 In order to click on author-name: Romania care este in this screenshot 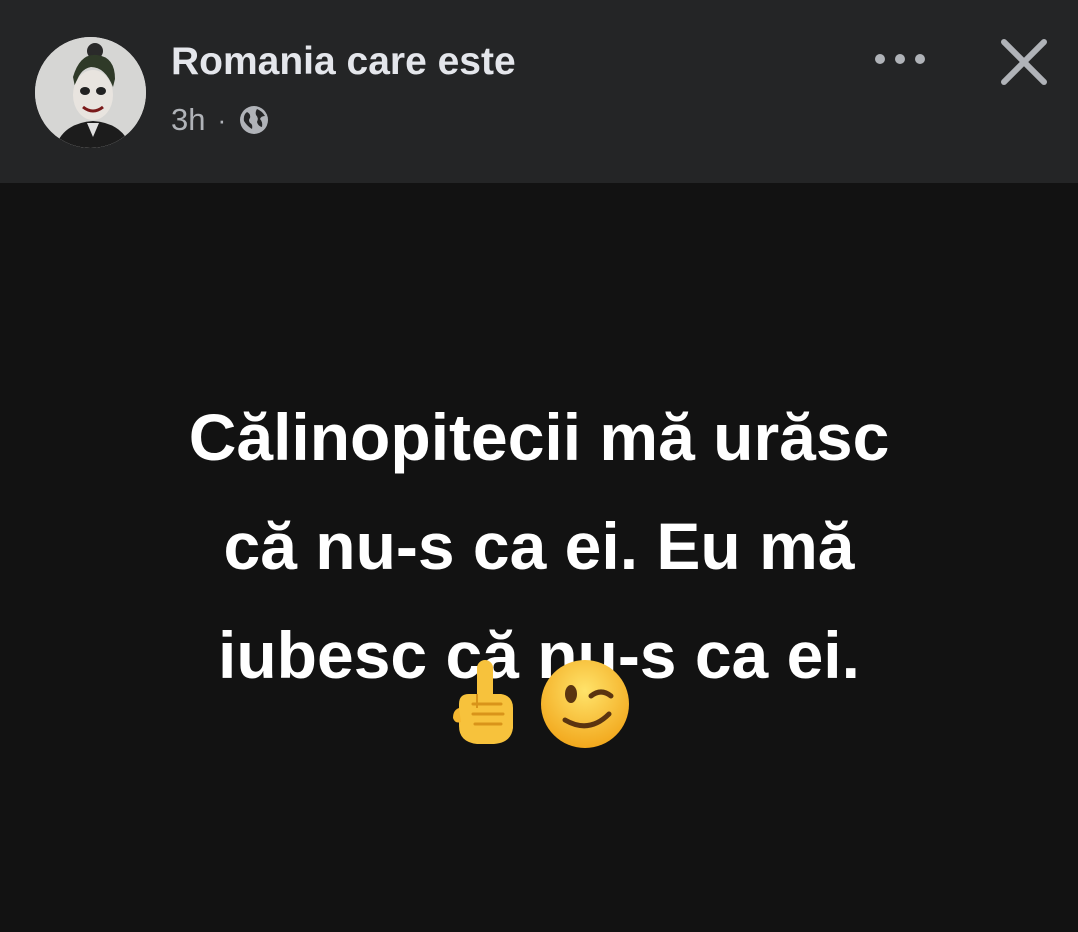, I will do `click(343, 62)`.